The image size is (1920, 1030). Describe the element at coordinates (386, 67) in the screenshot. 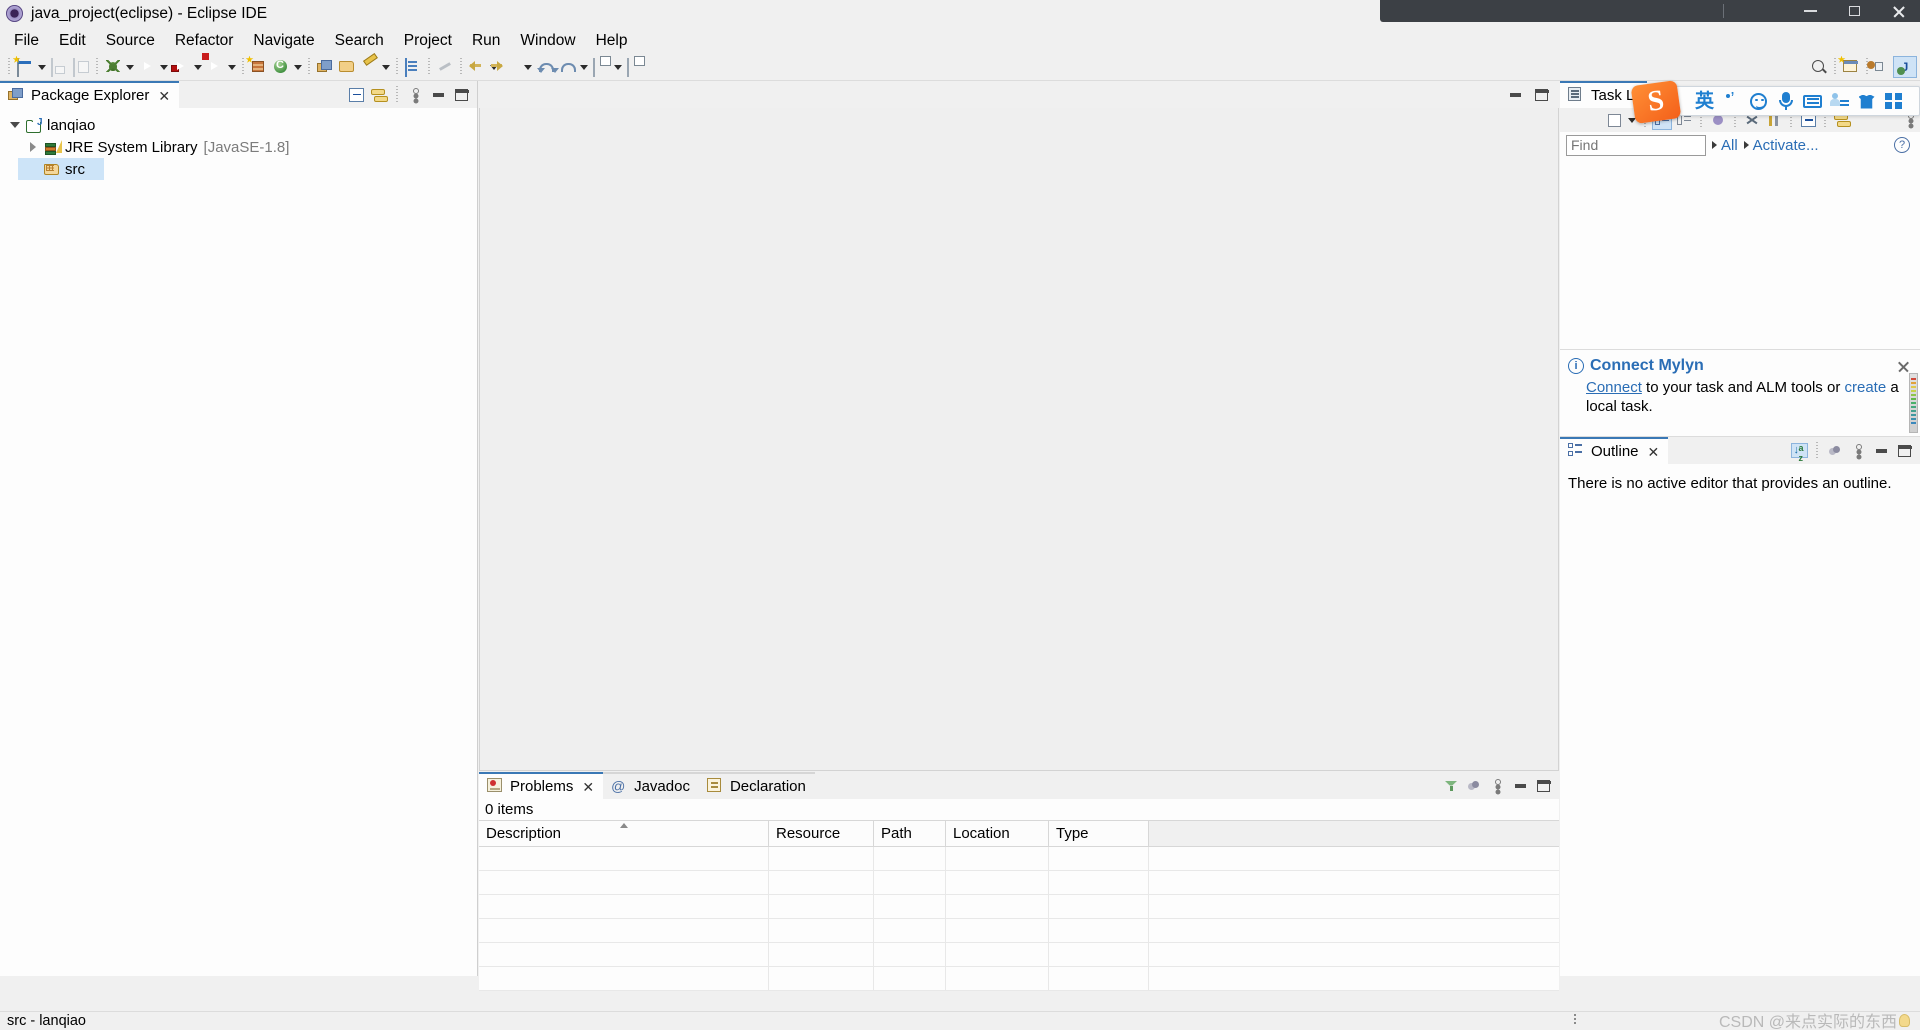

I see `annotation-dropdown` at that location.